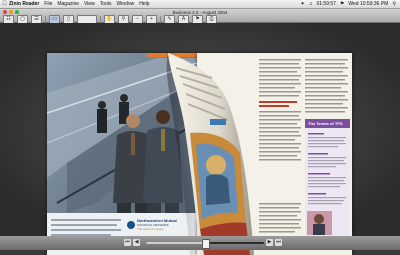 The height and width of the screenshot is (255, 400). What do you see at coordinates (278, 242) in the screenshot?
I see `last-page-icon: ⏭` at bounding box center [278, 242].